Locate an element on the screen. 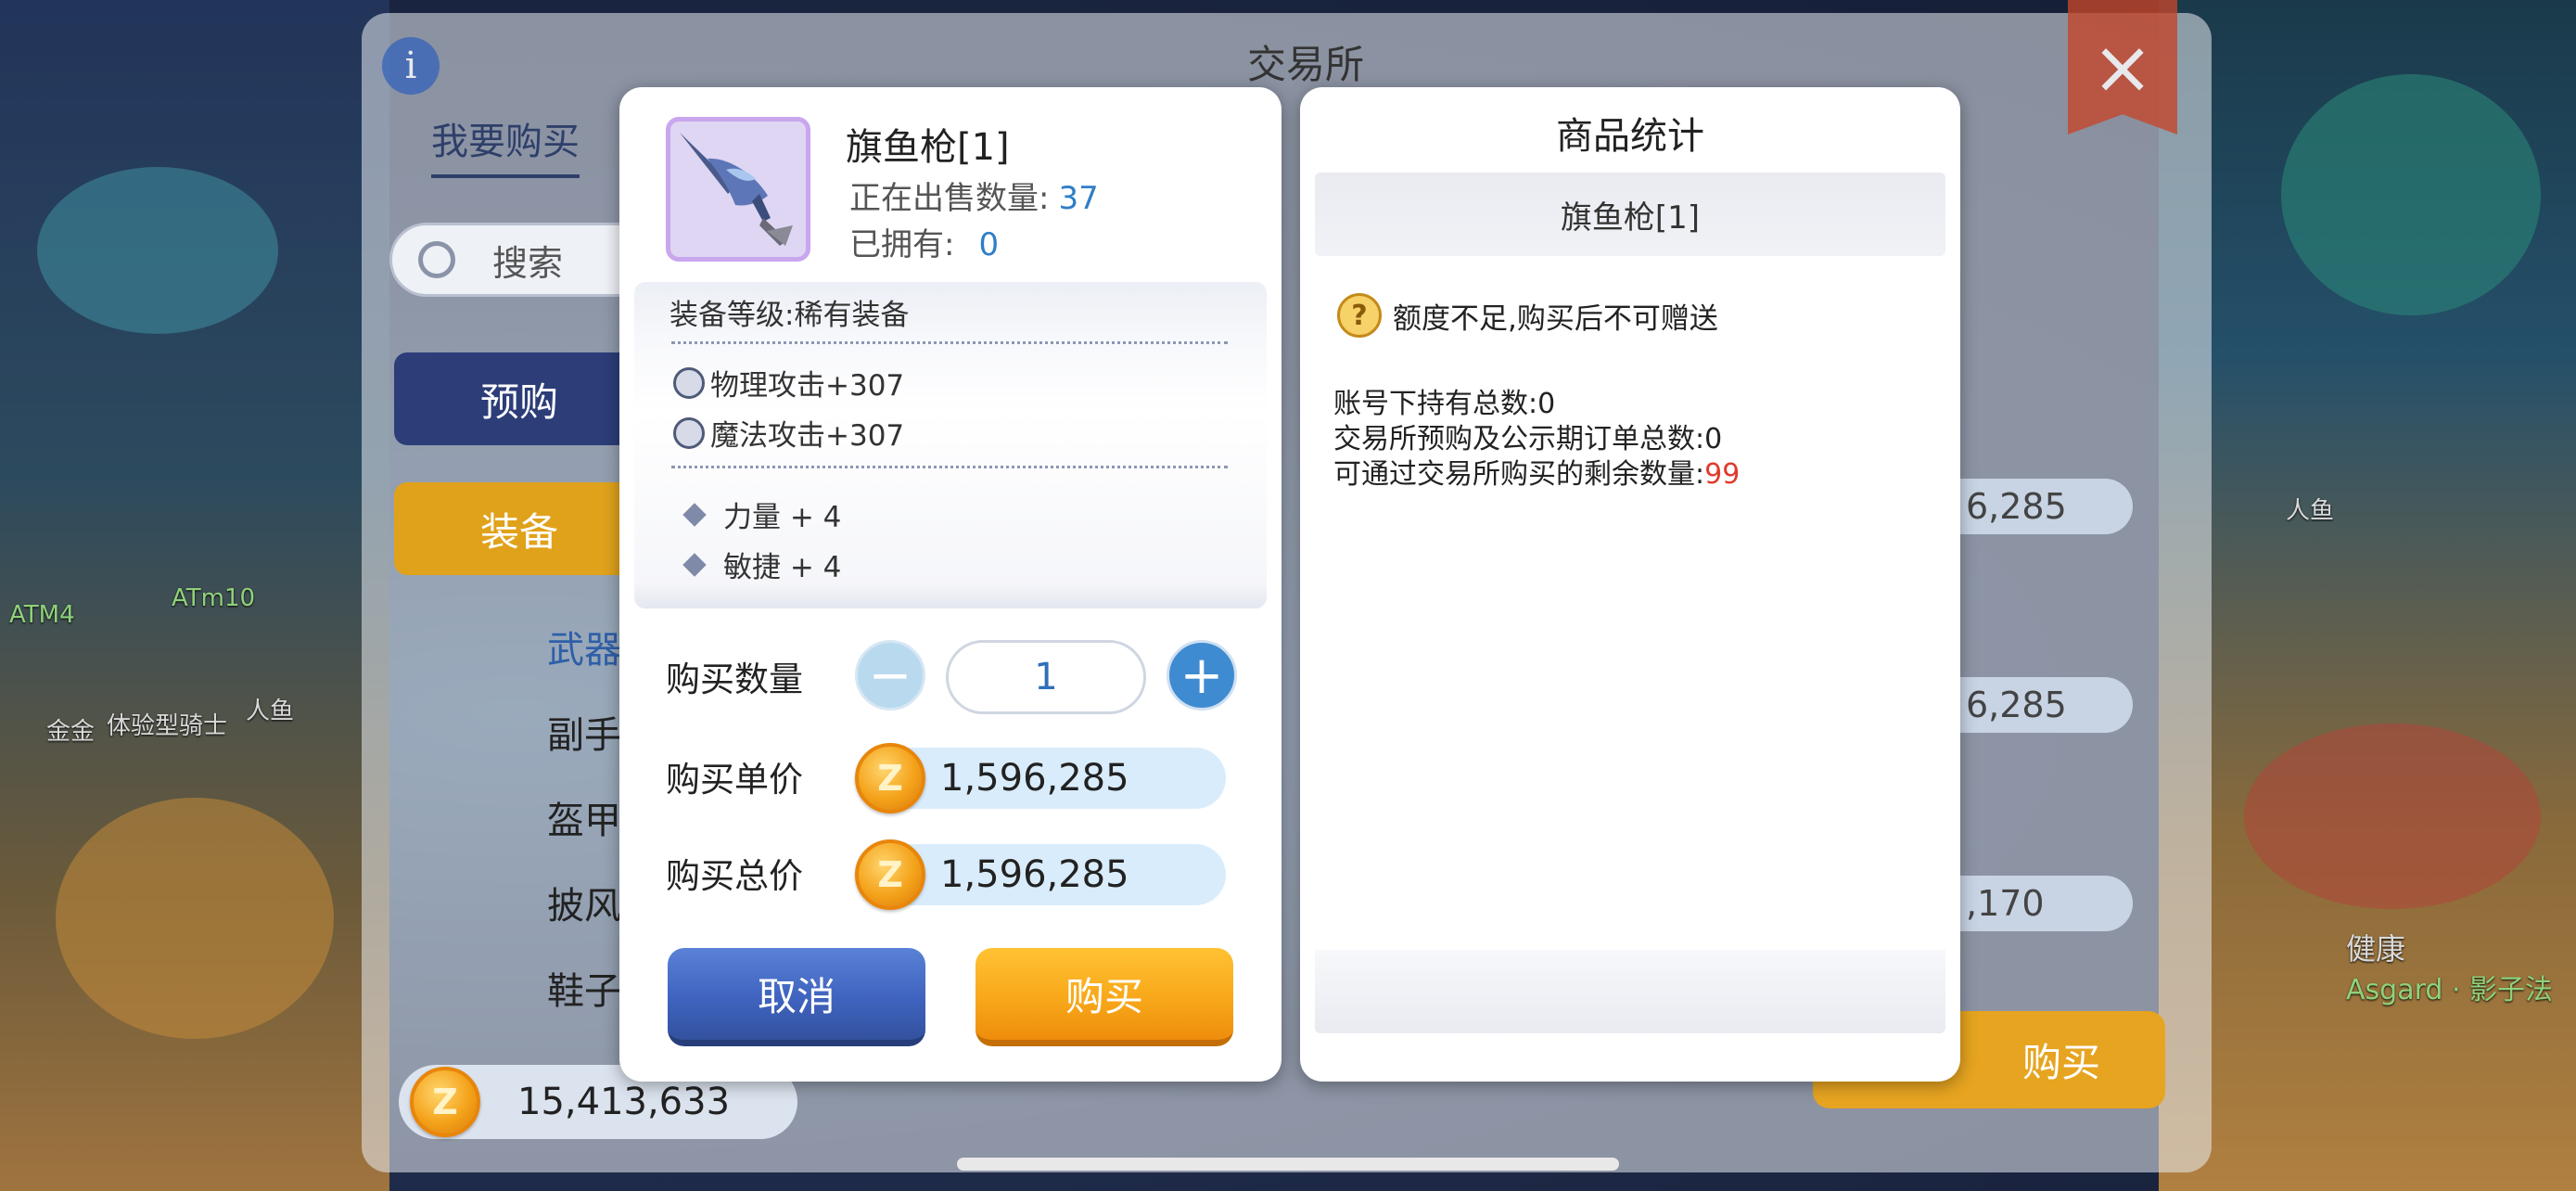  stats-item-name: 旗鱼枪[1] is located at coordinates (1631, 217).